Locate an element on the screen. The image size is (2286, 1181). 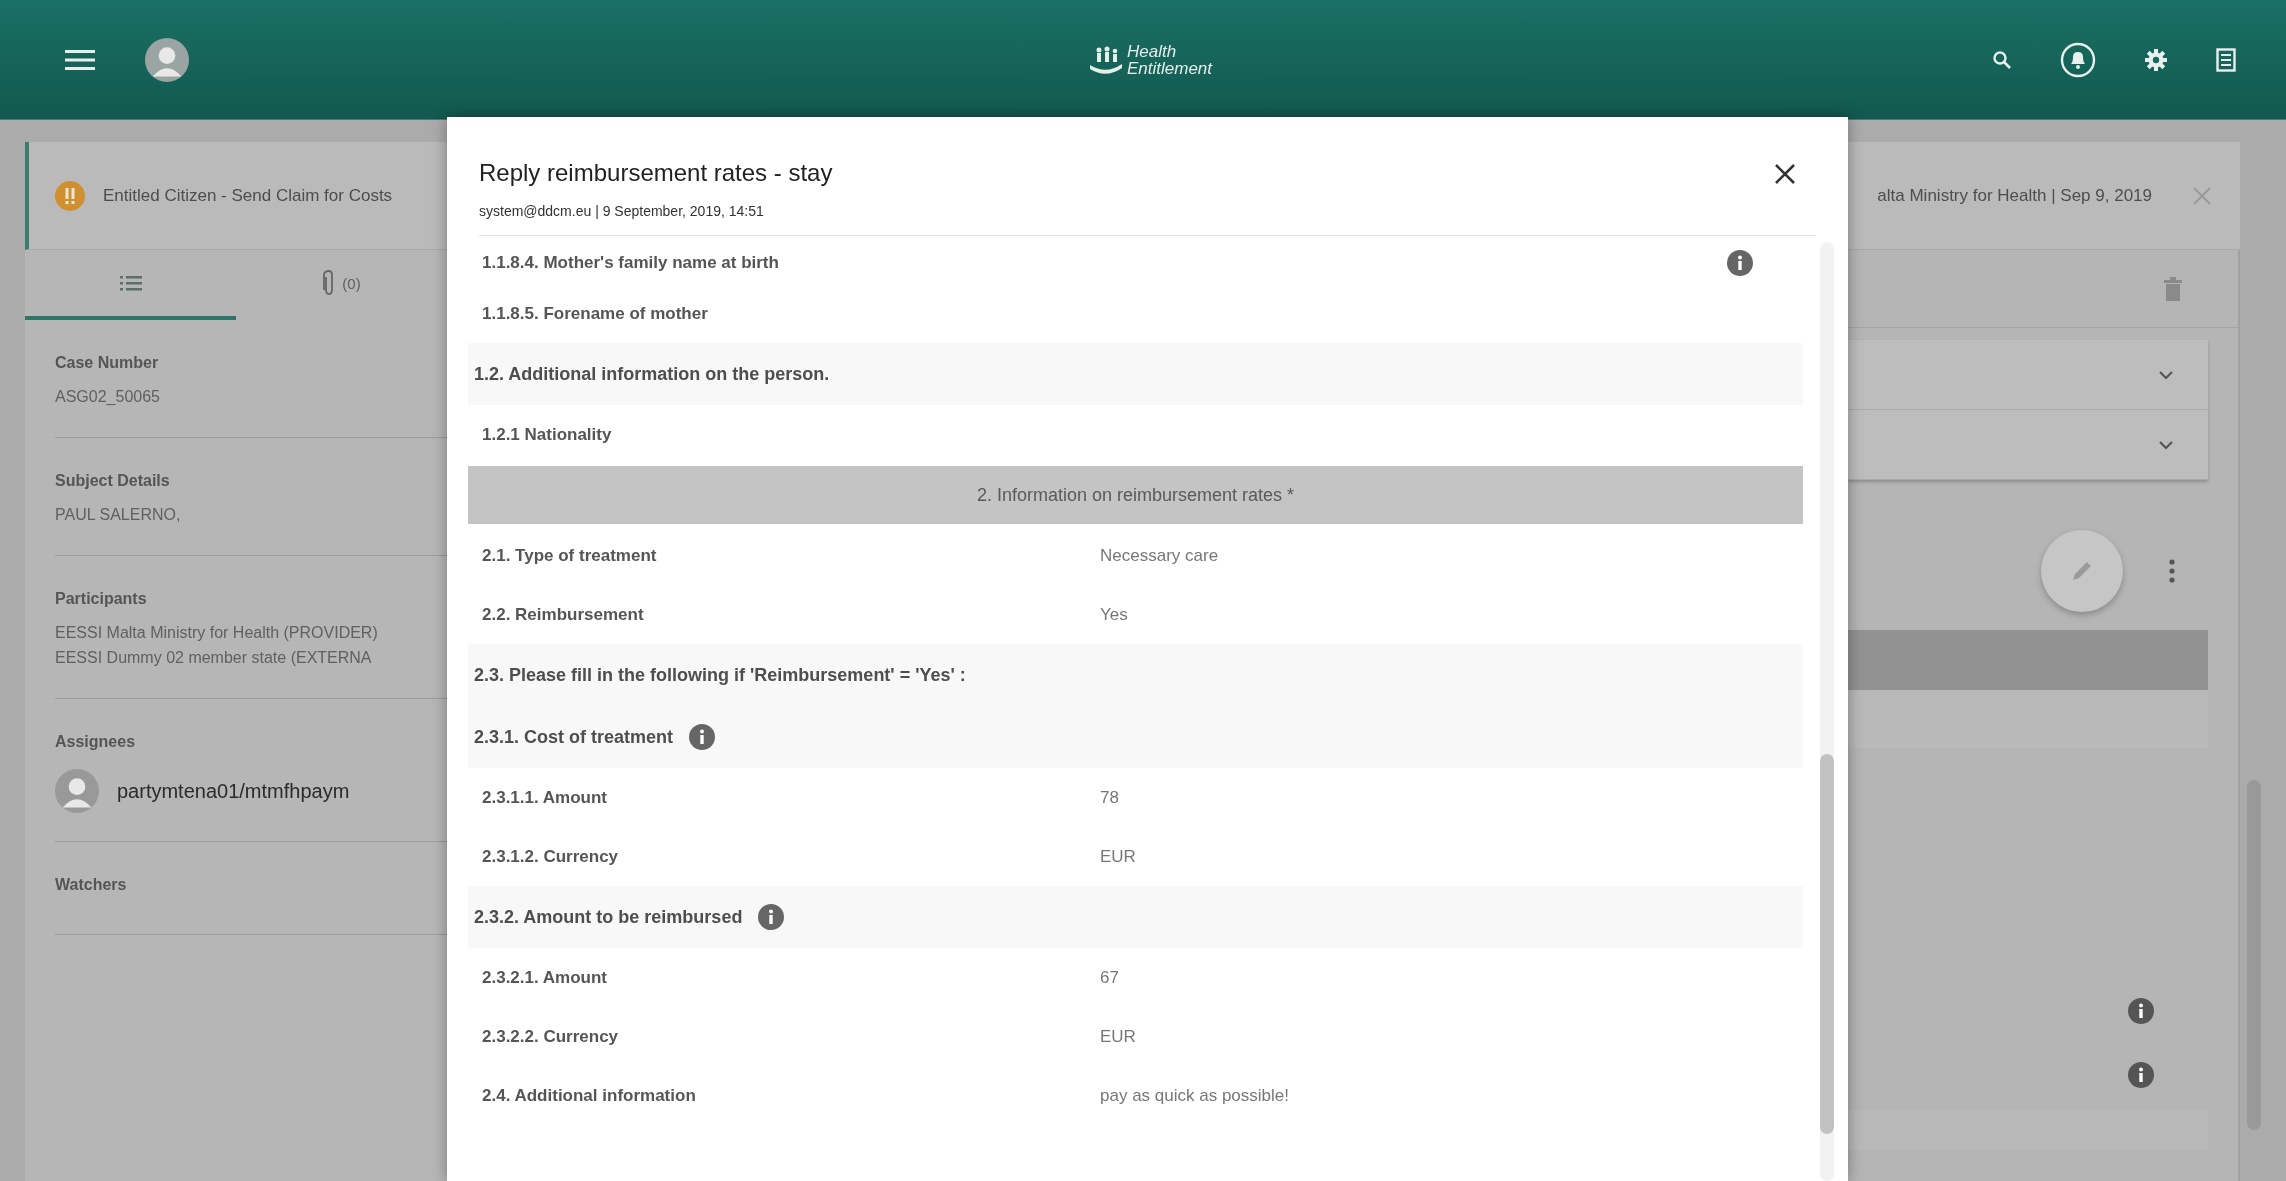
banner-title: Entitled Citizen - Send Claim for Costs is located at coordinates (248, 195).